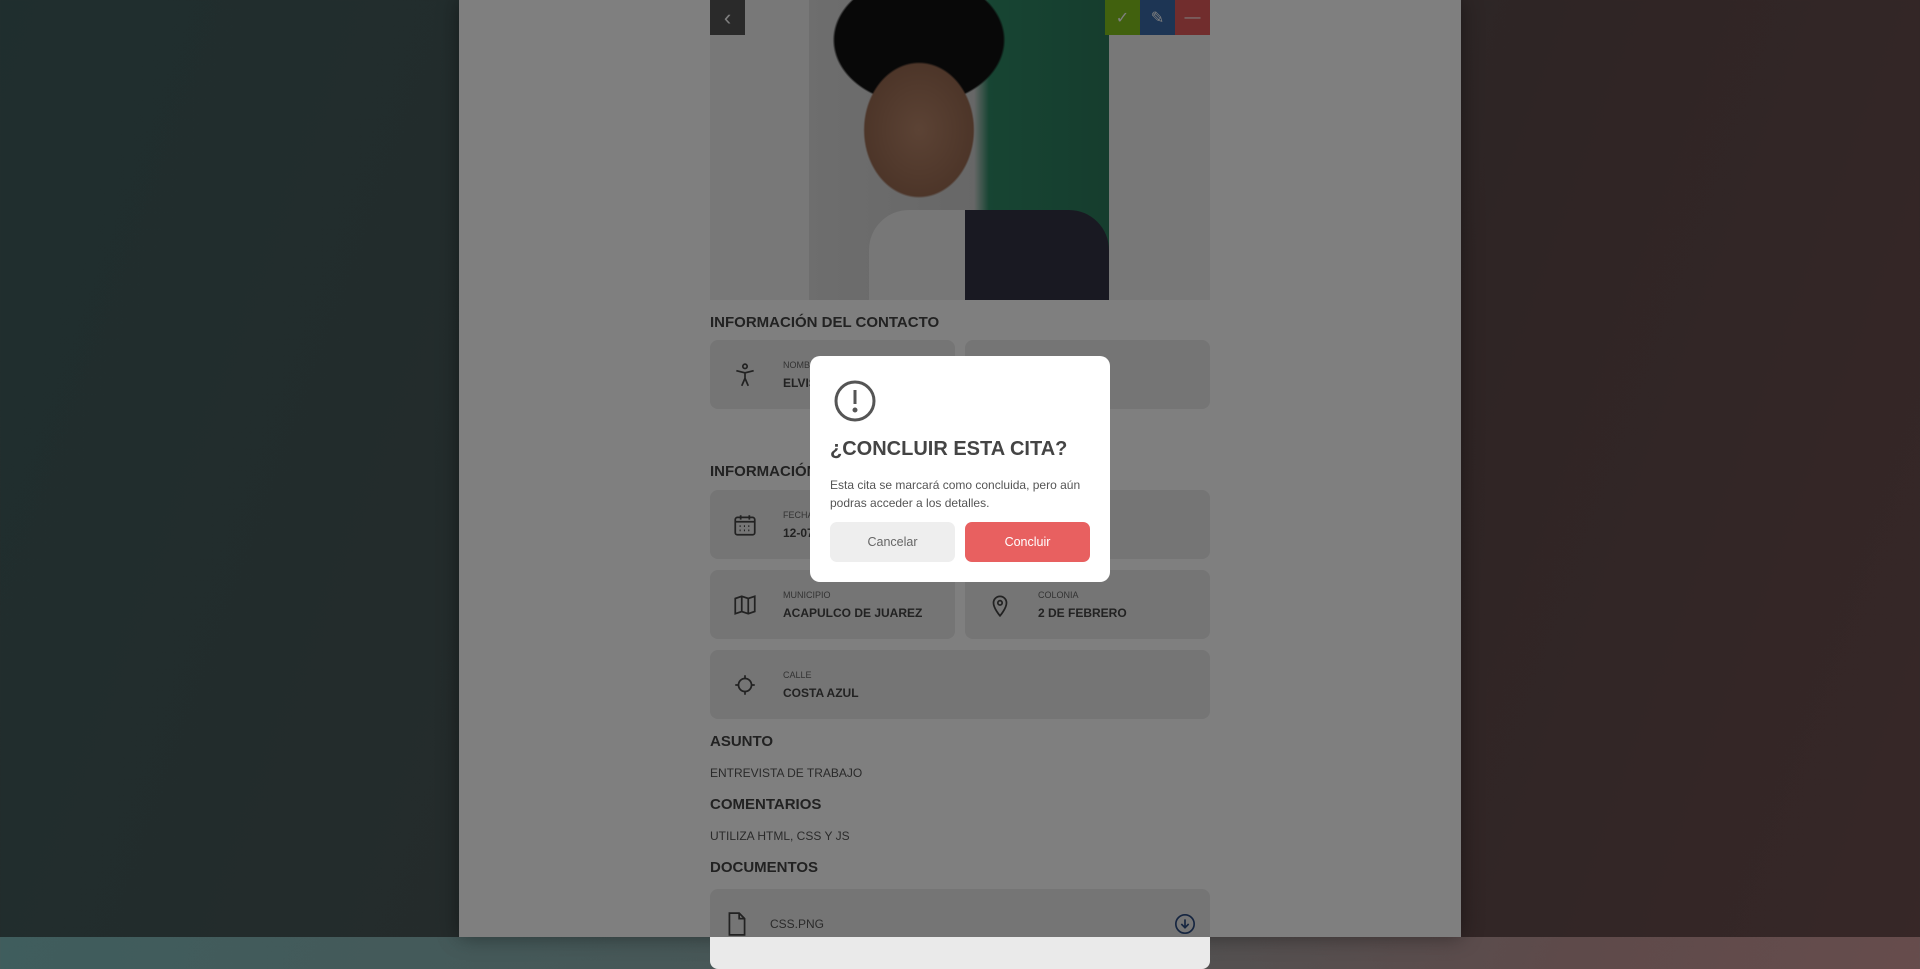  What do you see at coordinates (1027, 542) in the screenshot?
I see `confirm-conclude-button: Concluir` at bounding box center [1027, 542].